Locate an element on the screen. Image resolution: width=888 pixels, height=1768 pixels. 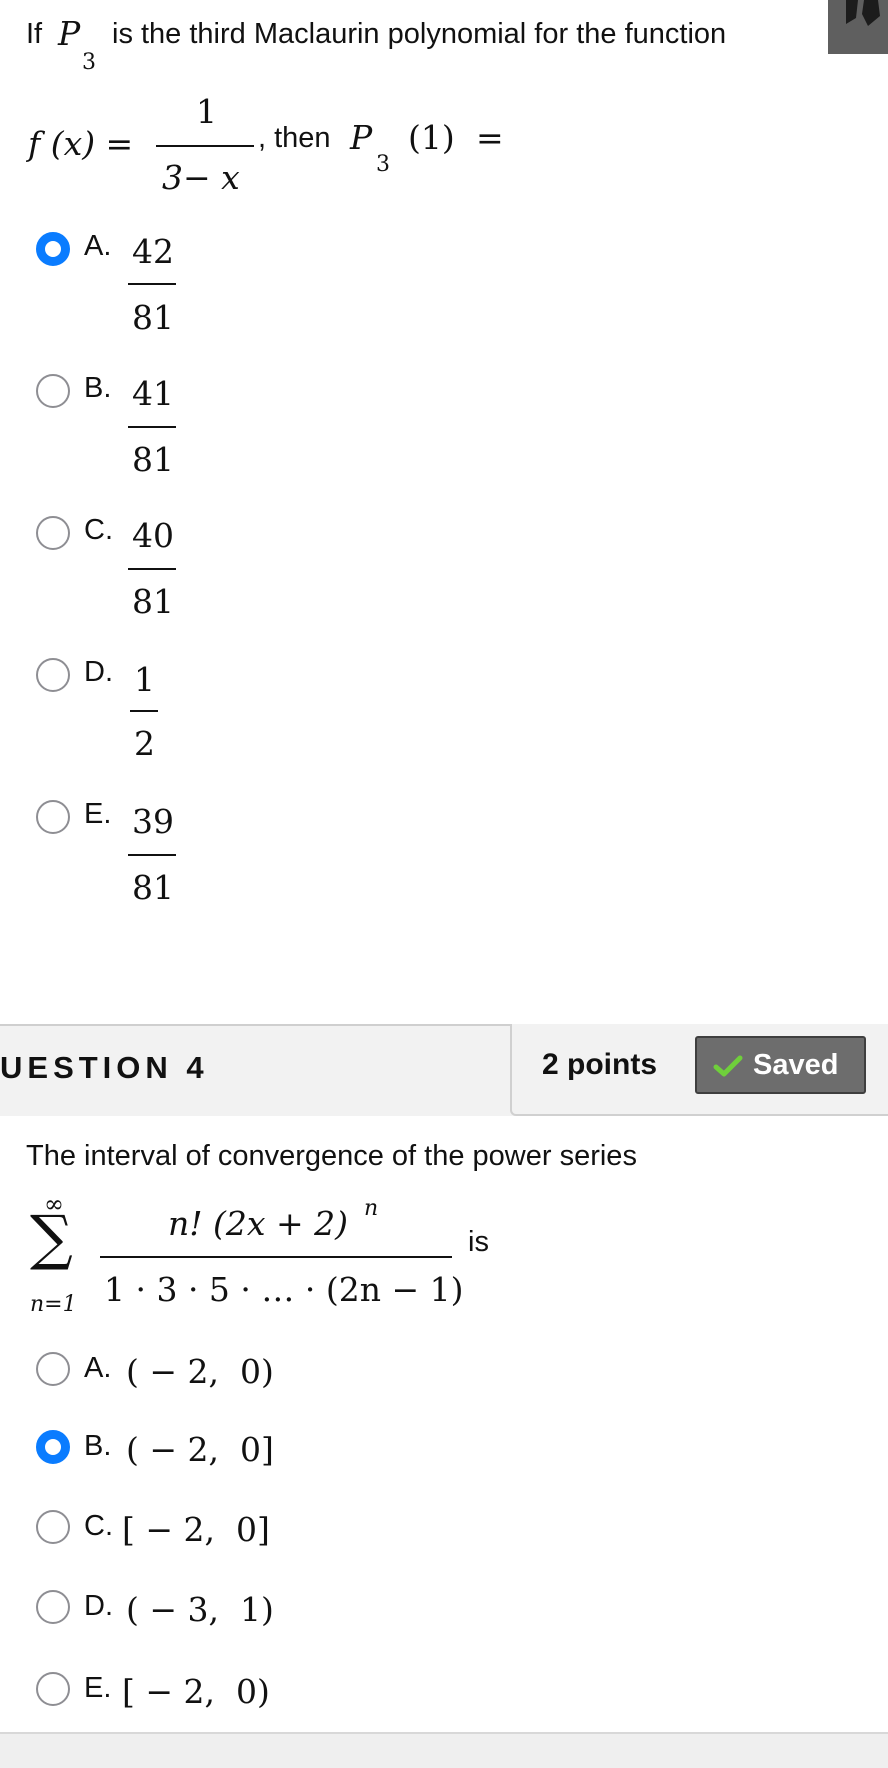
q4-option-b: B. ( − 2, 0] is located at coordinates (200, 1455).